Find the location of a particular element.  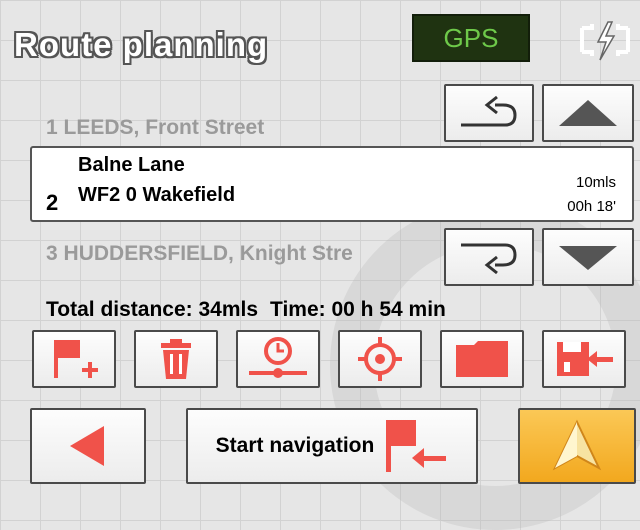

stop-street: Balne Lane is located at coordinates (131, 165).